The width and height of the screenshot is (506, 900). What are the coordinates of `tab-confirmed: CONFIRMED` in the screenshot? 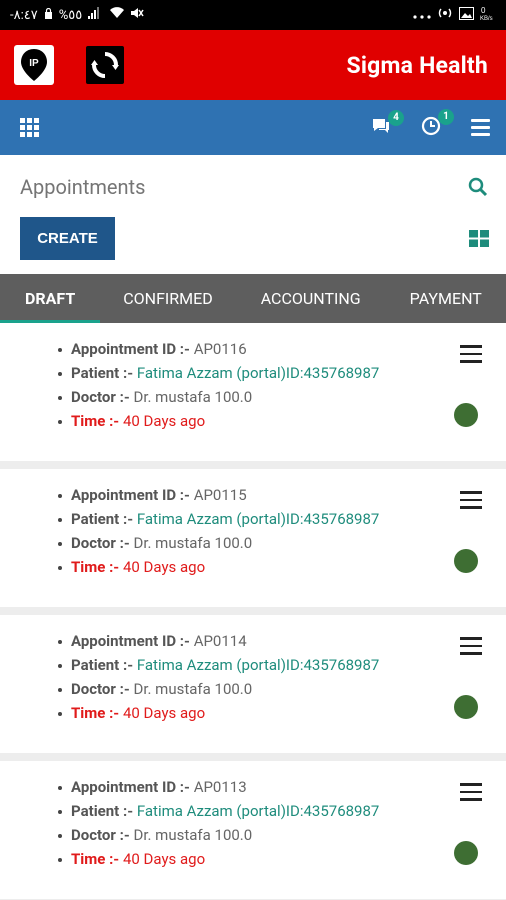 It's located at (167, 298).